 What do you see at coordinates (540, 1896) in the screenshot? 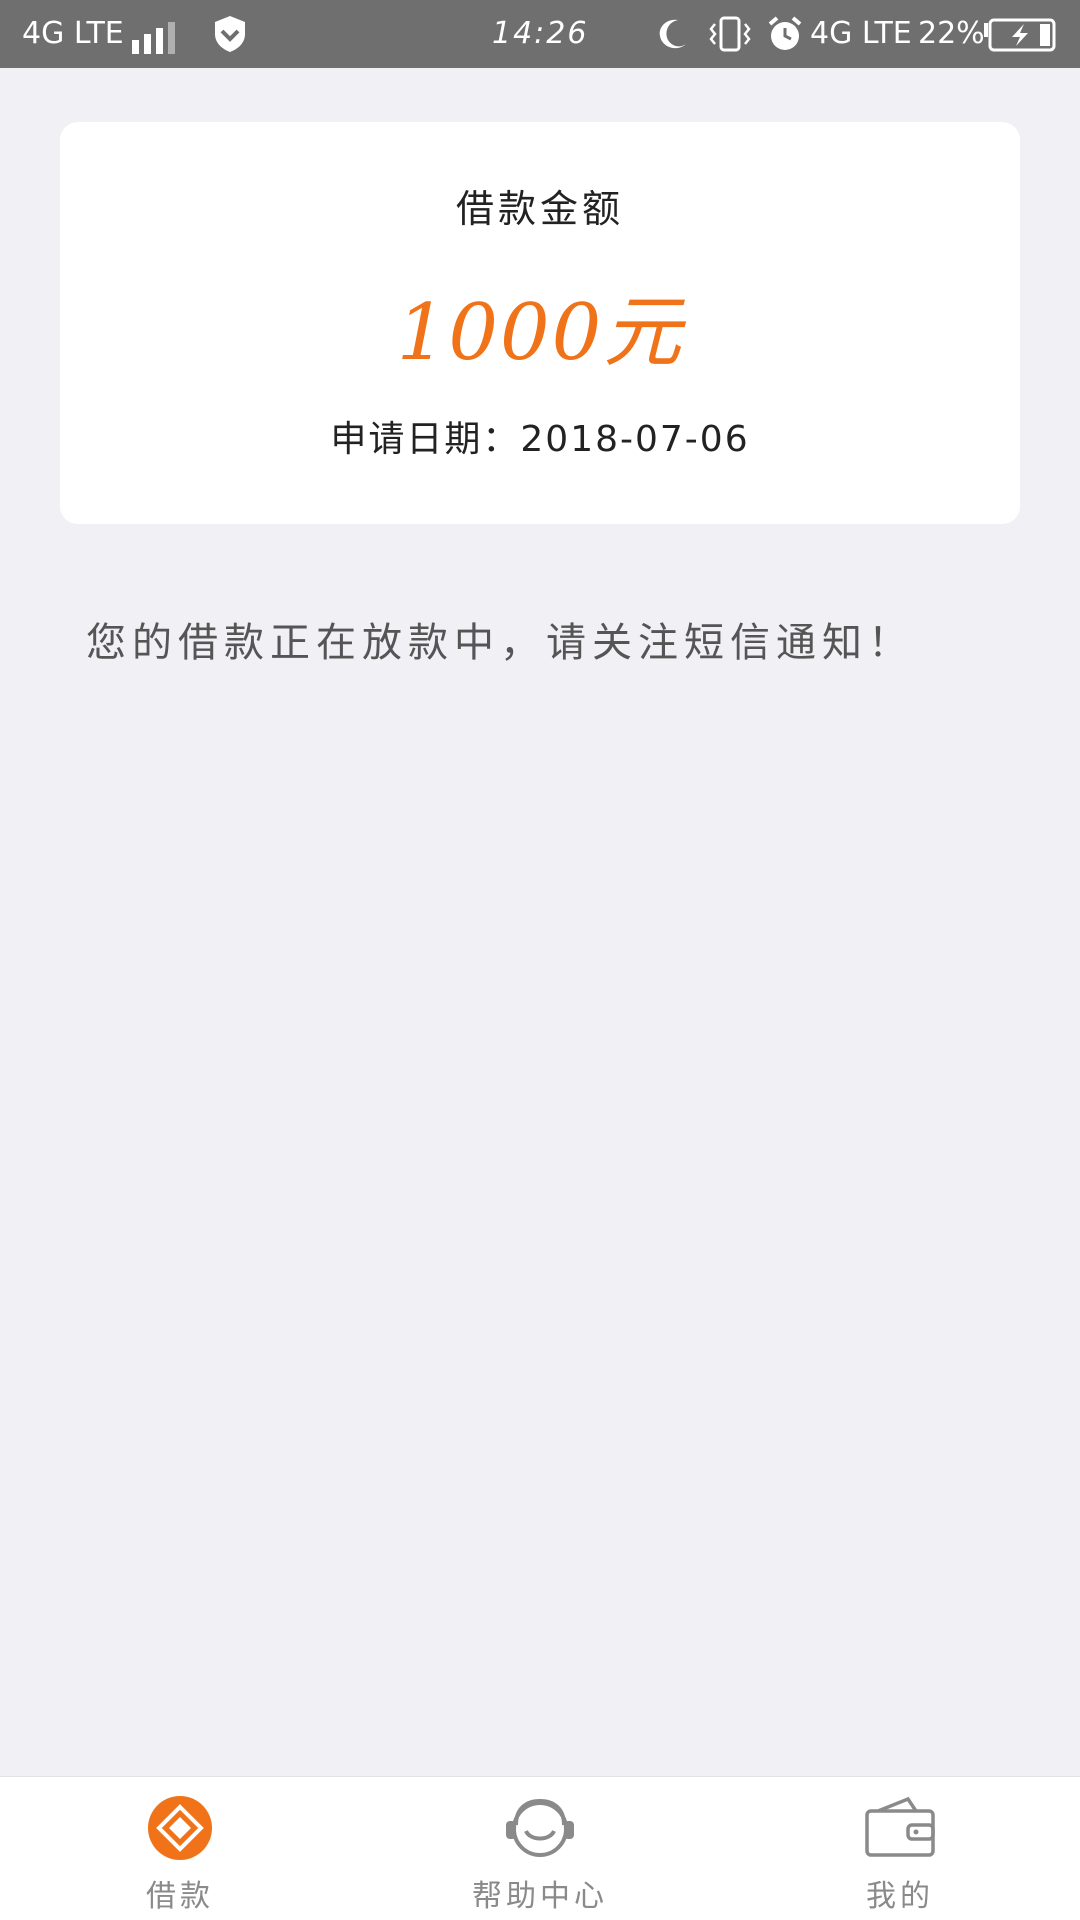
I see `nav-label-help-center: 帮助中心` at bounding box center [540, 1896].